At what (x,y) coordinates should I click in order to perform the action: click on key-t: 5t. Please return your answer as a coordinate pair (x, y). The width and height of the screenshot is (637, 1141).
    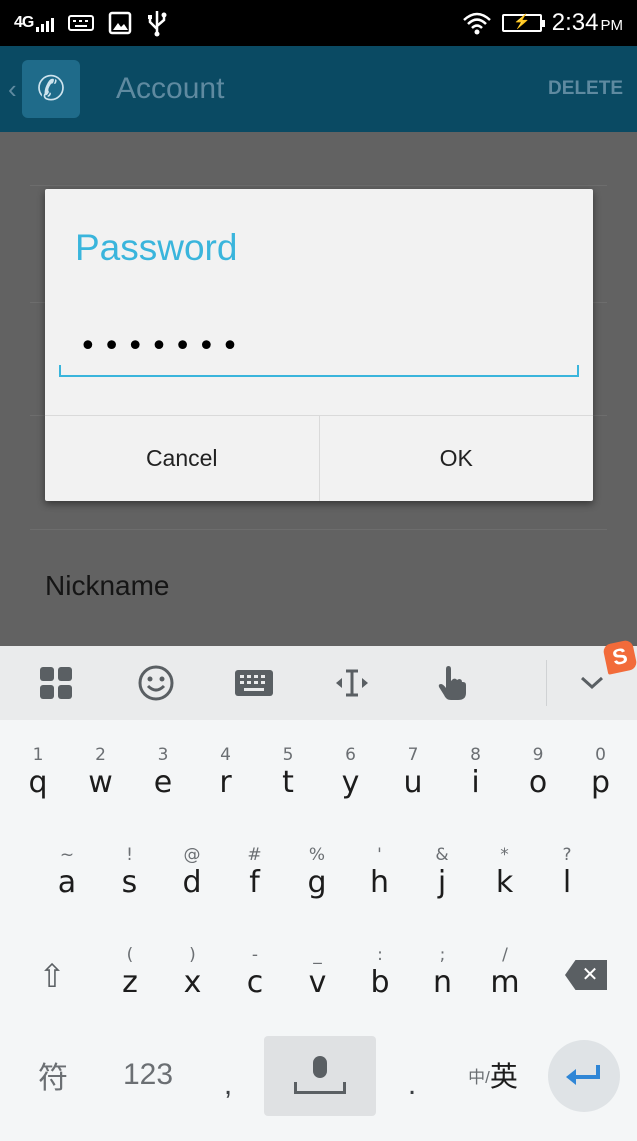
    Looking at the image, I should click on (288, 787).